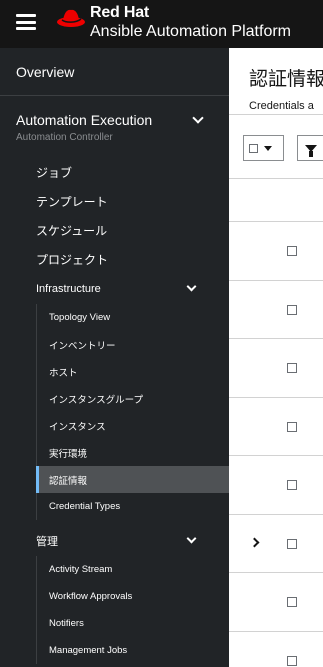 The height and width of the screenshot is (667, 323). What do you see at coordinates (77, 427) in the screenshot?
I see `sidebar-item-label: インスタンス` at bounding box center [77, 427].